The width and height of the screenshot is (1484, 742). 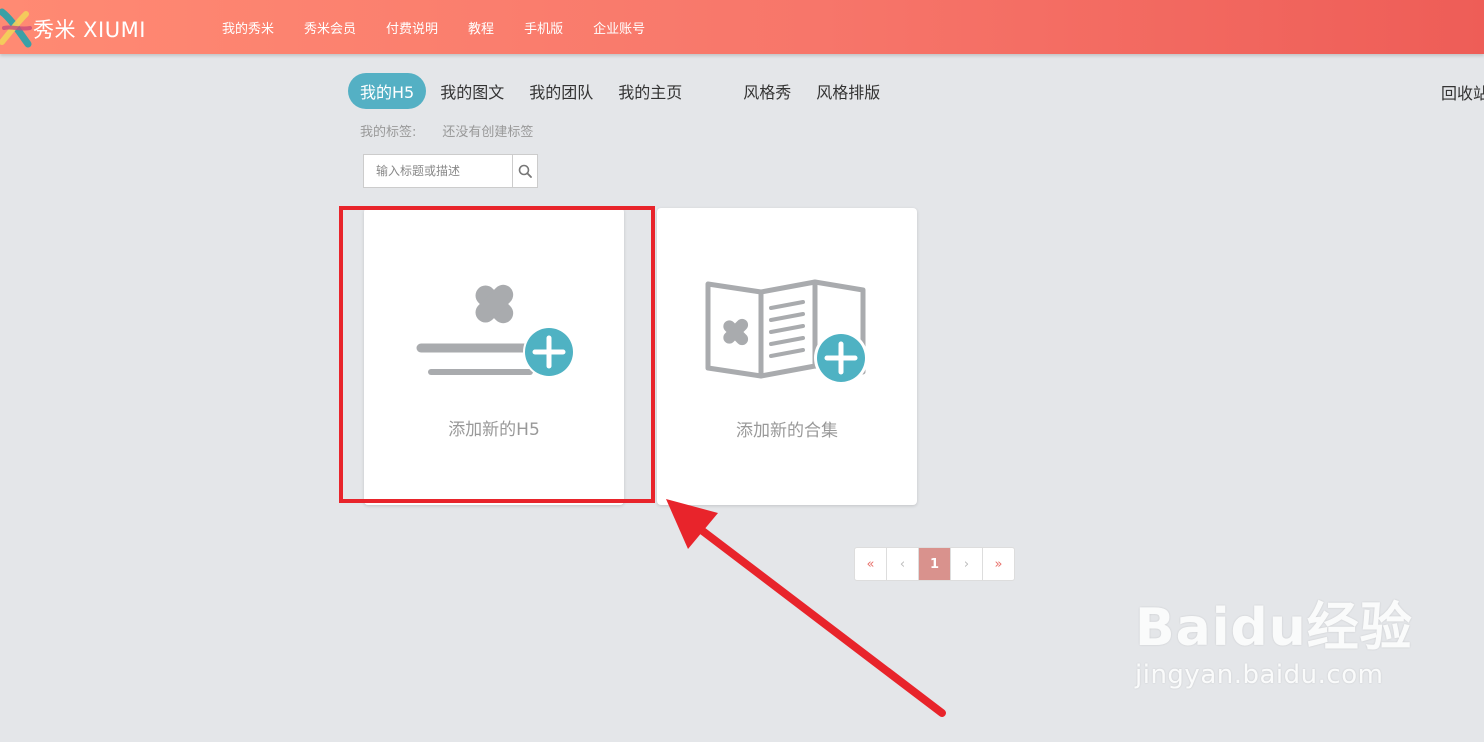 I want to click on search-button, so click(x=524, y=171).